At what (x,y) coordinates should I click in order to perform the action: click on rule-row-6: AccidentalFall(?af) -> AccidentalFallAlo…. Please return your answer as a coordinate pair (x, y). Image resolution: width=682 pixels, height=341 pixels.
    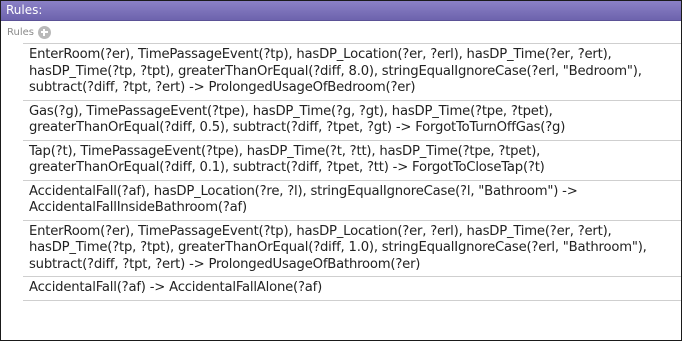
    Looking at the image, I should click on (352, 289).